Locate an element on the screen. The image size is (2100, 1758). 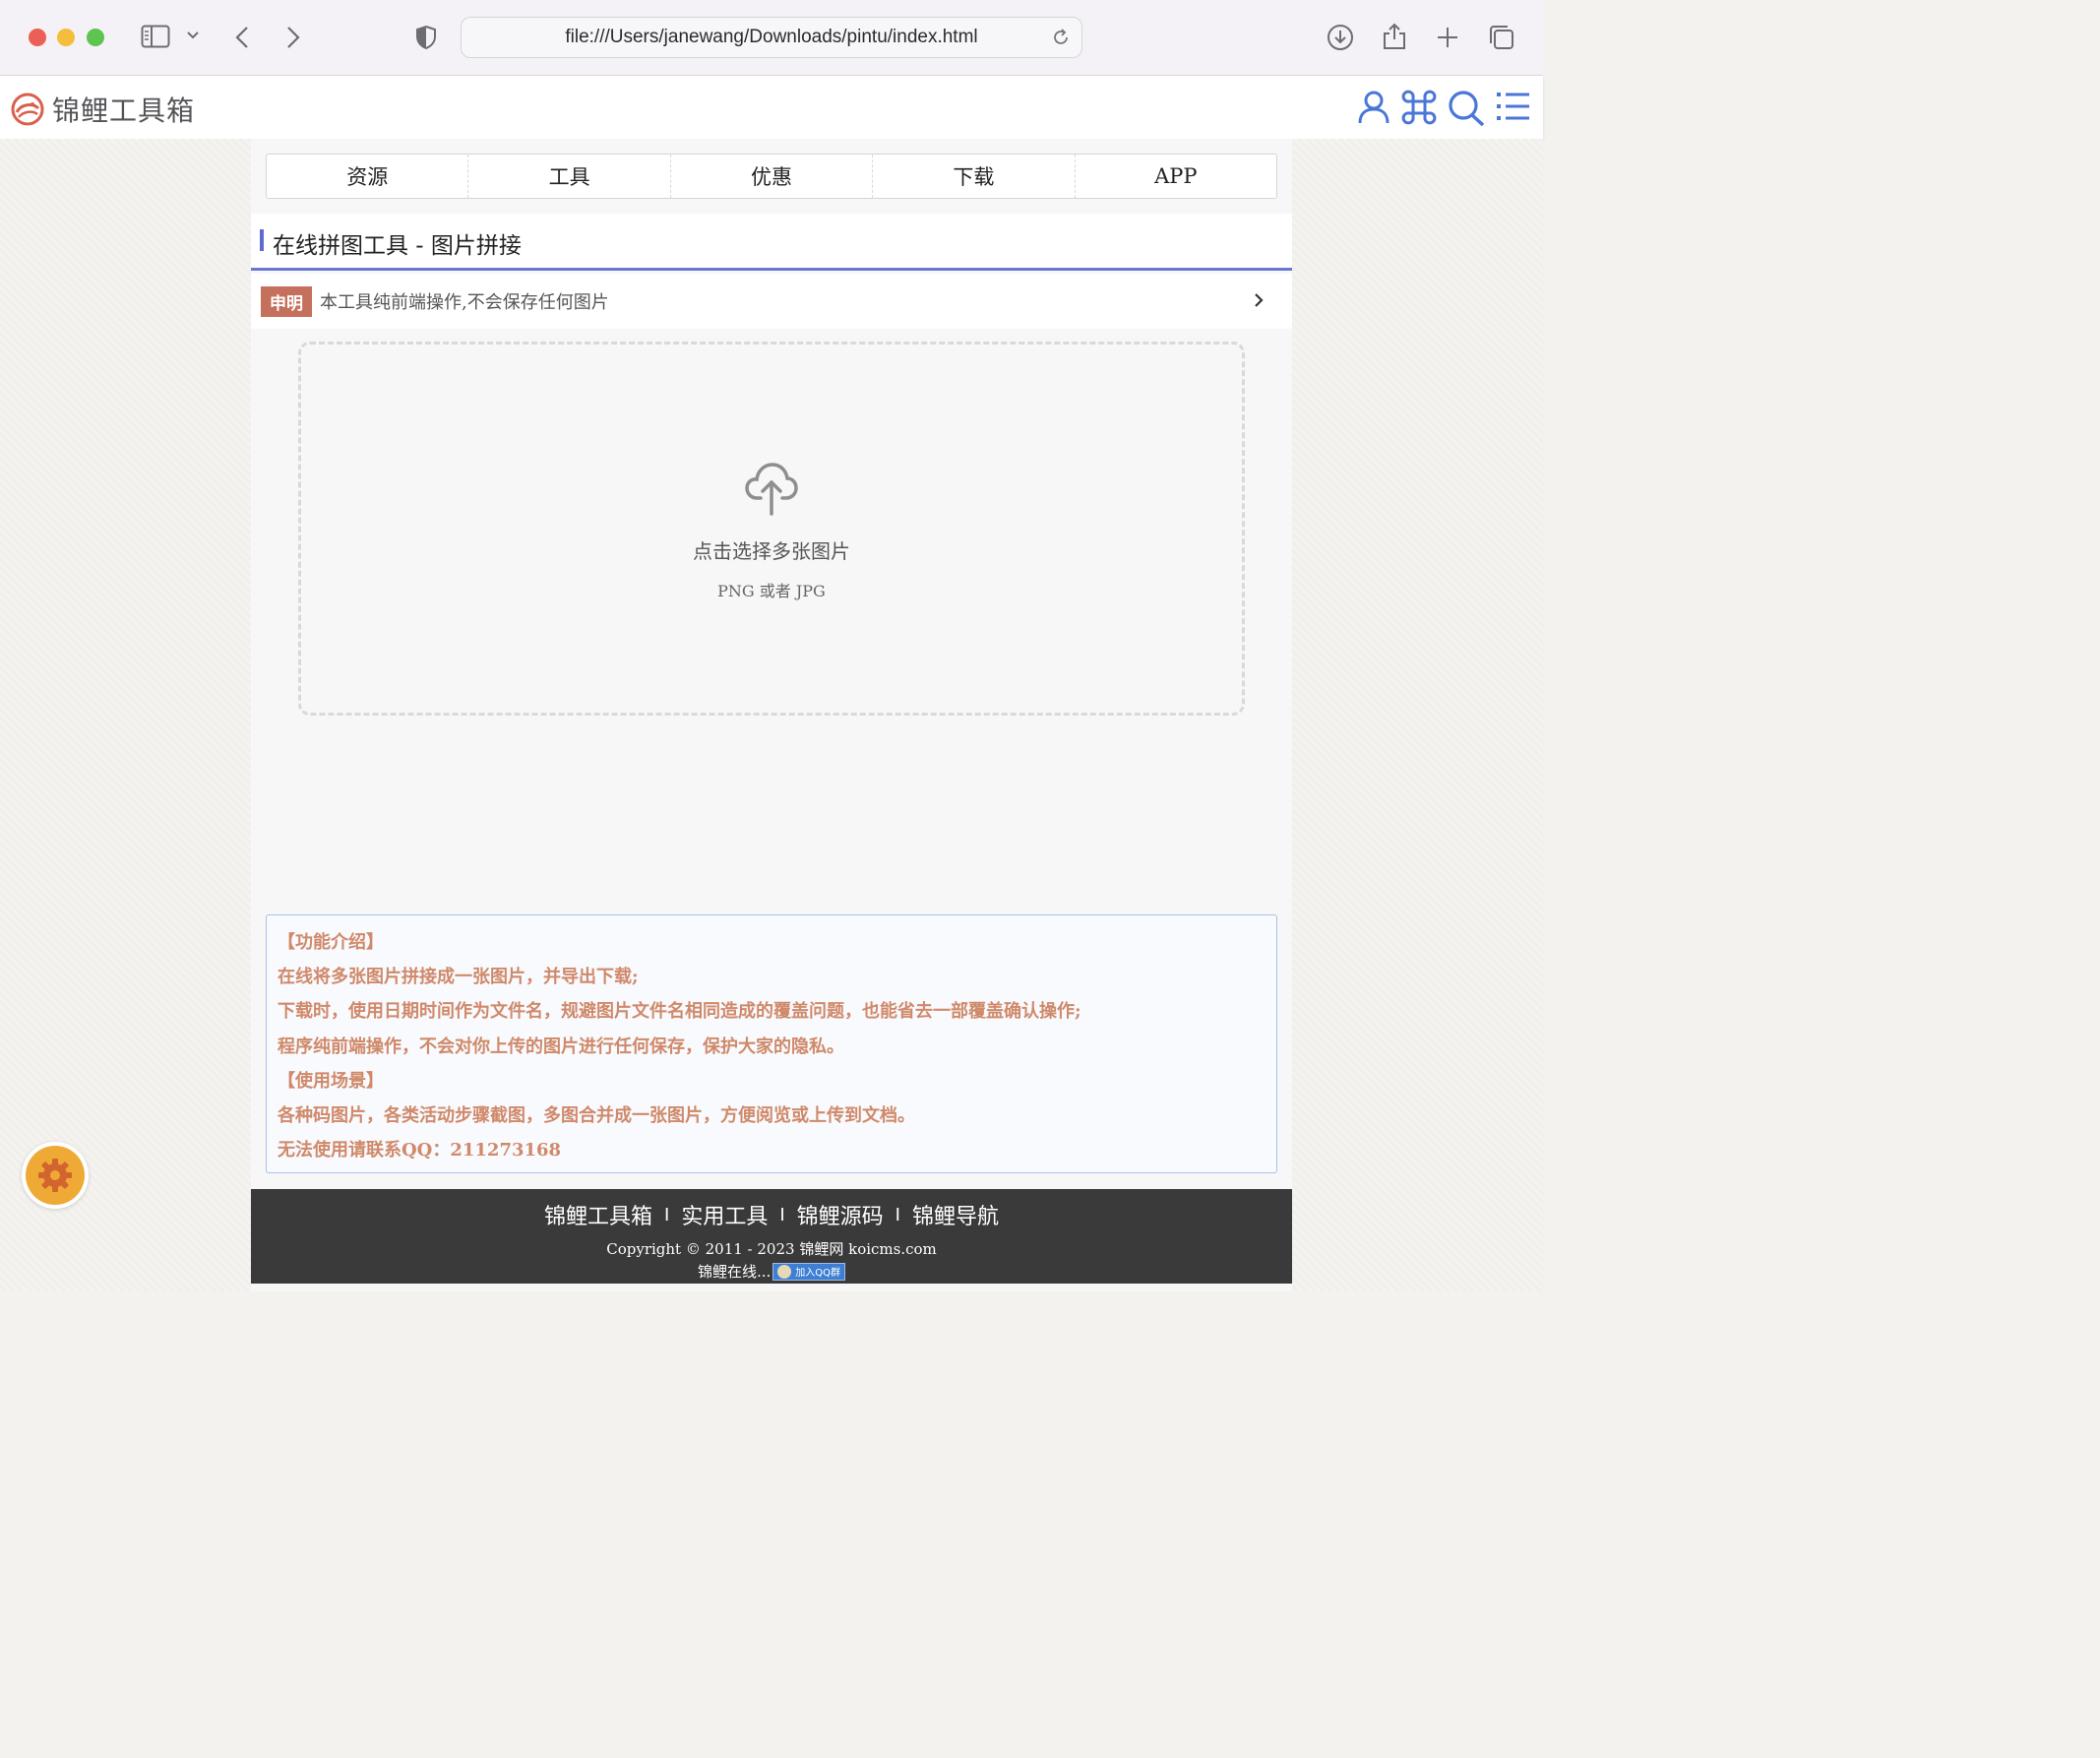
forward-arrow-icon is located at coordinates (293, 38).